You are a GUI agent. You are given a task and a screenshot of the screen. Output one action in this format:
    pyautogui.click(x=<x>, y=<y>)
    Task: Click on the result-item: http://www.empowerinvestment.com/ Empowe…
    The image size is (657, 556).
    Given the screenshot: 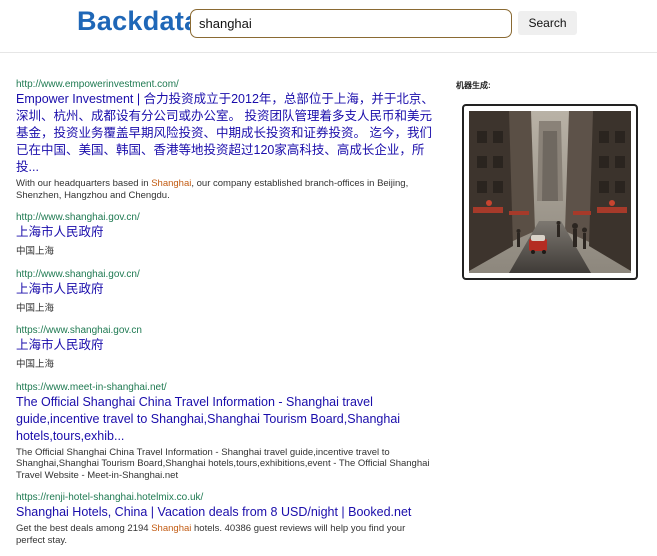 What is the action you would take?
    pyautogui.click(x=226, y=139)
    